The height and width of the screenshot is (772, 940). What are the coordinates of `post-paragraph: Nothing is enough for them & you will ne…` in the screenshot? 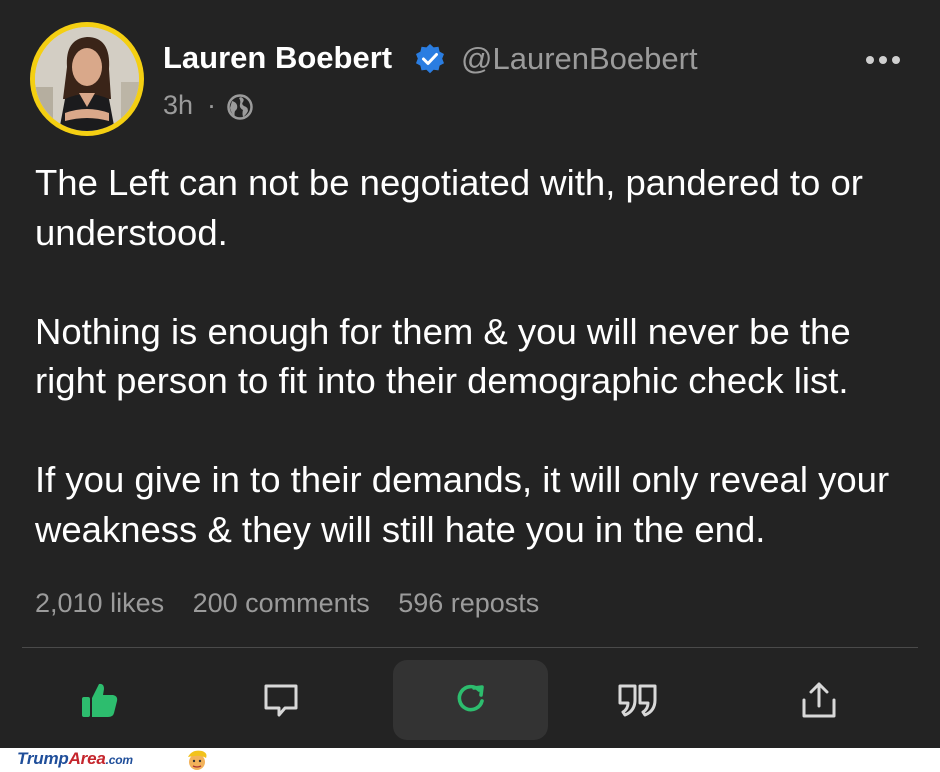 It's located at (443, 356).